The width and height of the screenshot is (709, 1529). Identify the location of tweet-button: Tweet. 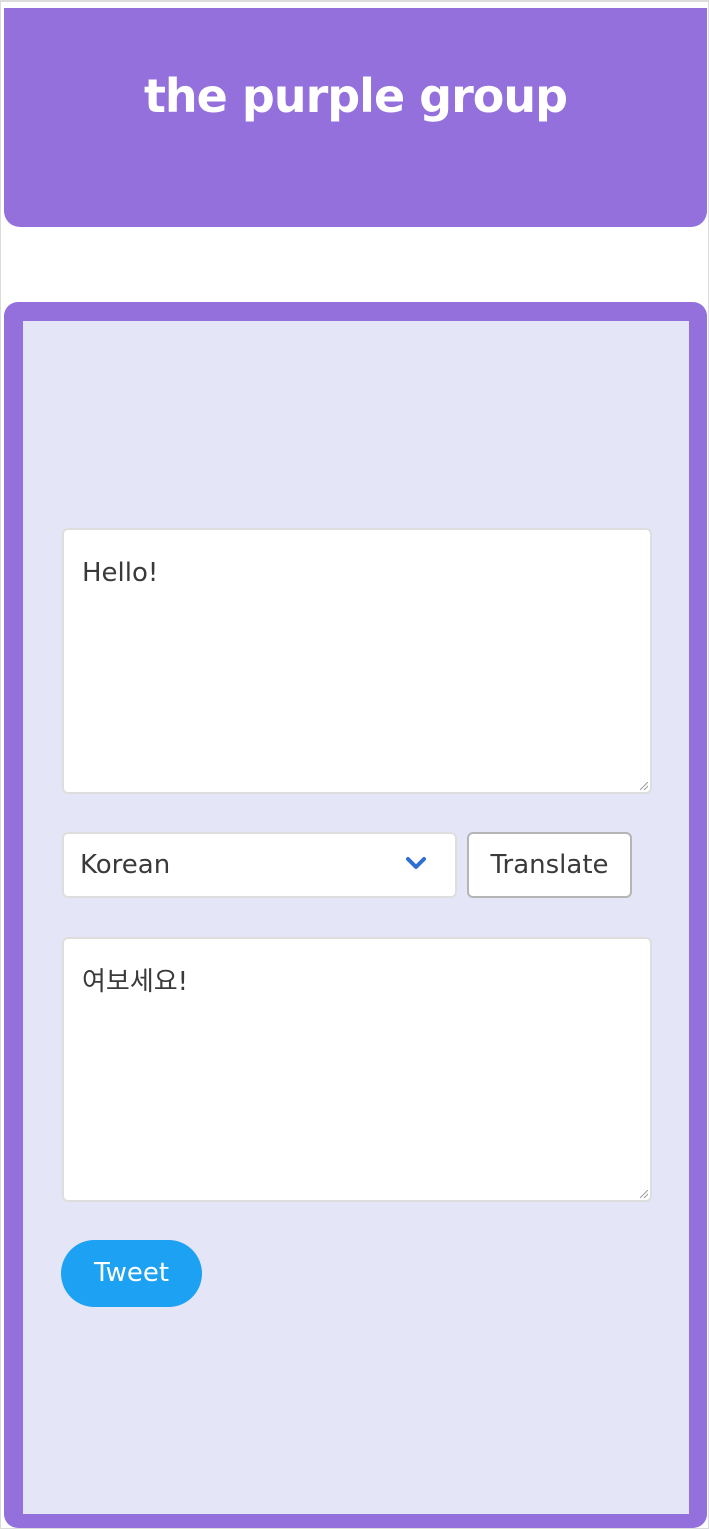
(131, 1273).